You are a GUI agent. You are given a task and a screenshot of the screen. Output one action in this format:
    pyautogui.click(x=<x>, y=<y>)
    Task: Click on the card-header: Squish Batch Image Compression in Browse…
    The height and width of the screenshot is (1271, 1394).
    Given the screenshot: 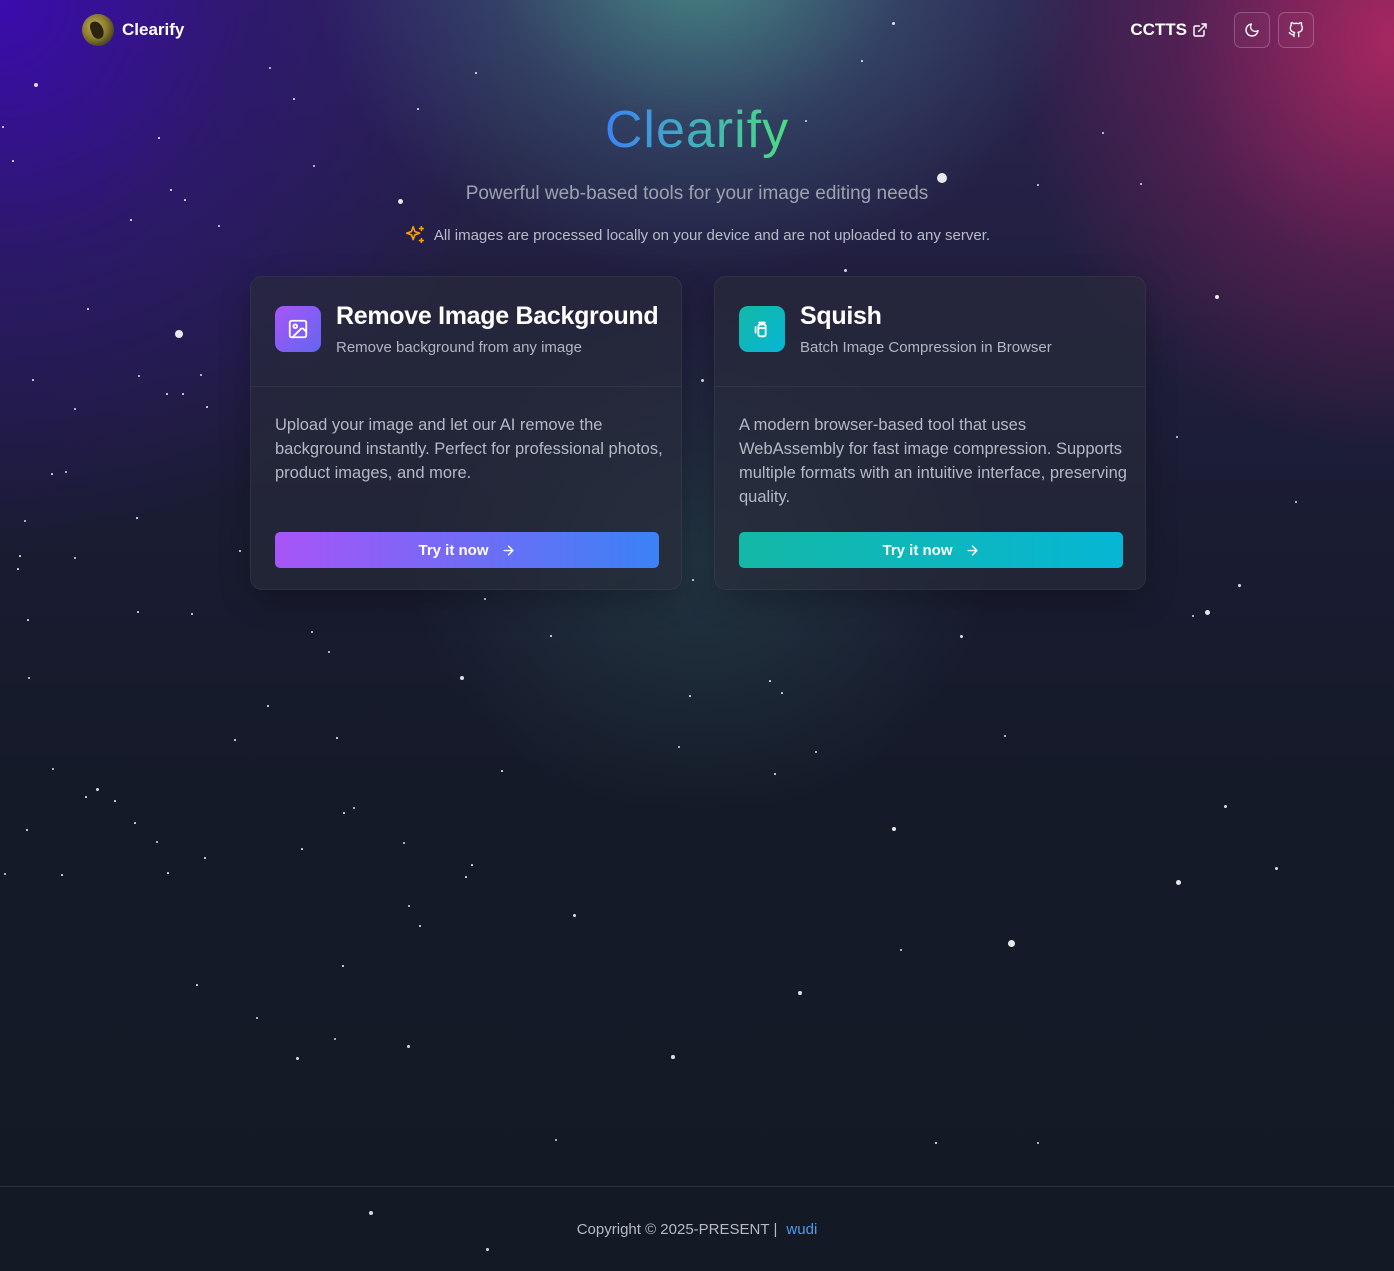 What is the action you would take?
    pyautogui.click(x=930, y=332)
    